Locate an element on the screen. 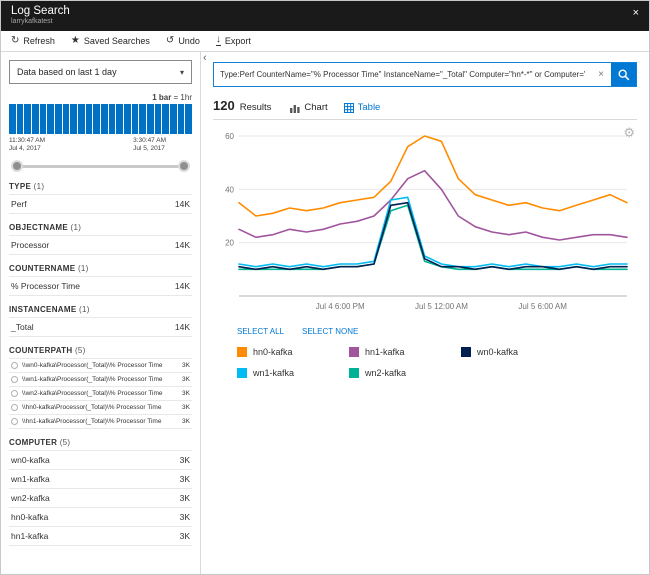 The height and width of the screenshot is (575, 650). clear-query-icon: × is located at coordinates (601, 74).